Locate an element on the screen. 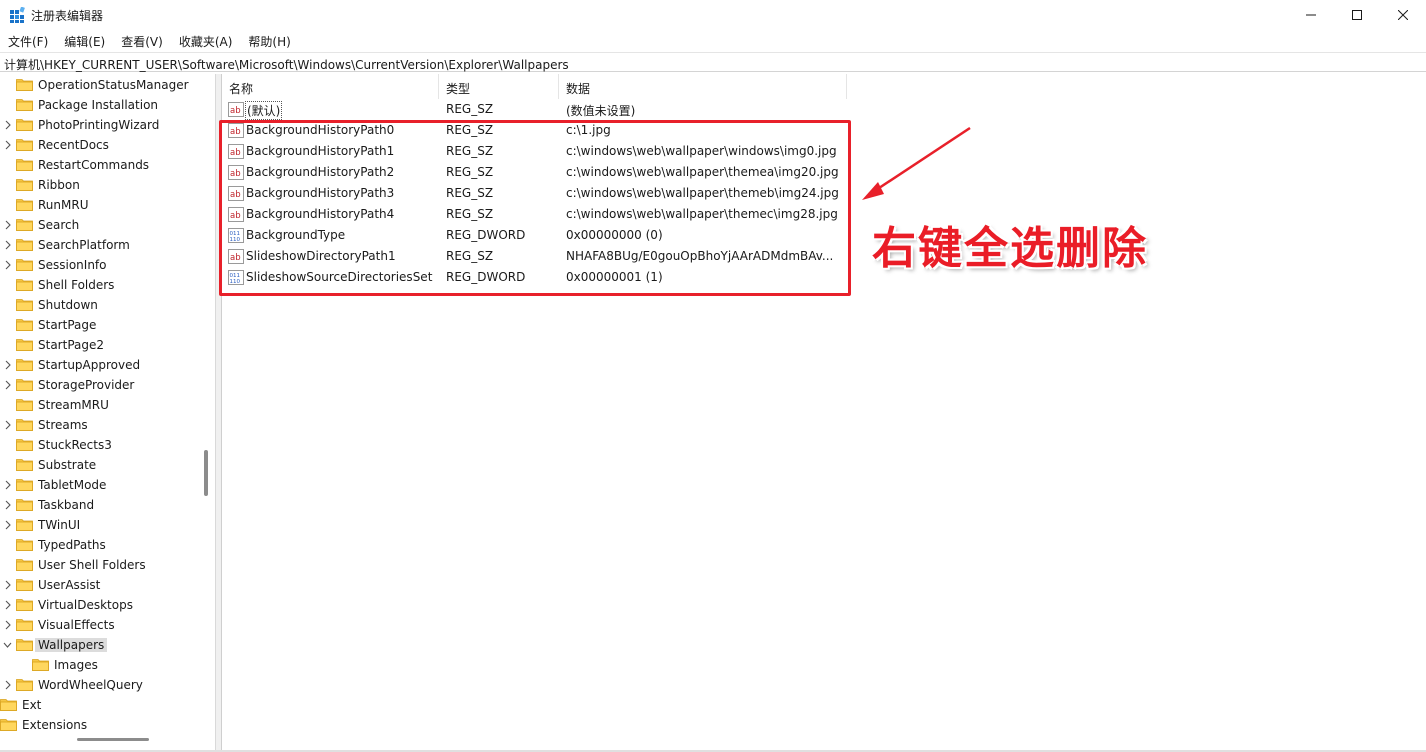 Image resolution: width=1426 pixels, height=752 pixels. tree-item-label: OperationStatusManager is located at coordinates (113, 85).